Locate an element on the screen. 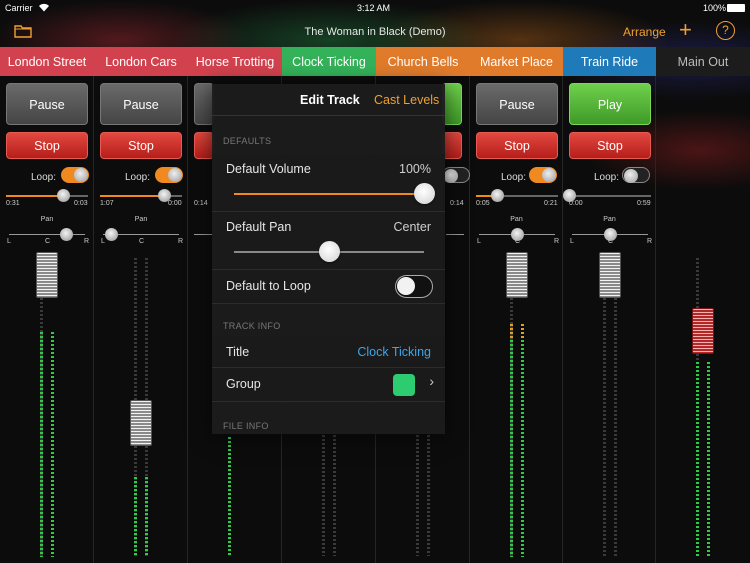 The image size is (750, 563). tab-church-bells: Church Bells is located at coordinates (423, 61).